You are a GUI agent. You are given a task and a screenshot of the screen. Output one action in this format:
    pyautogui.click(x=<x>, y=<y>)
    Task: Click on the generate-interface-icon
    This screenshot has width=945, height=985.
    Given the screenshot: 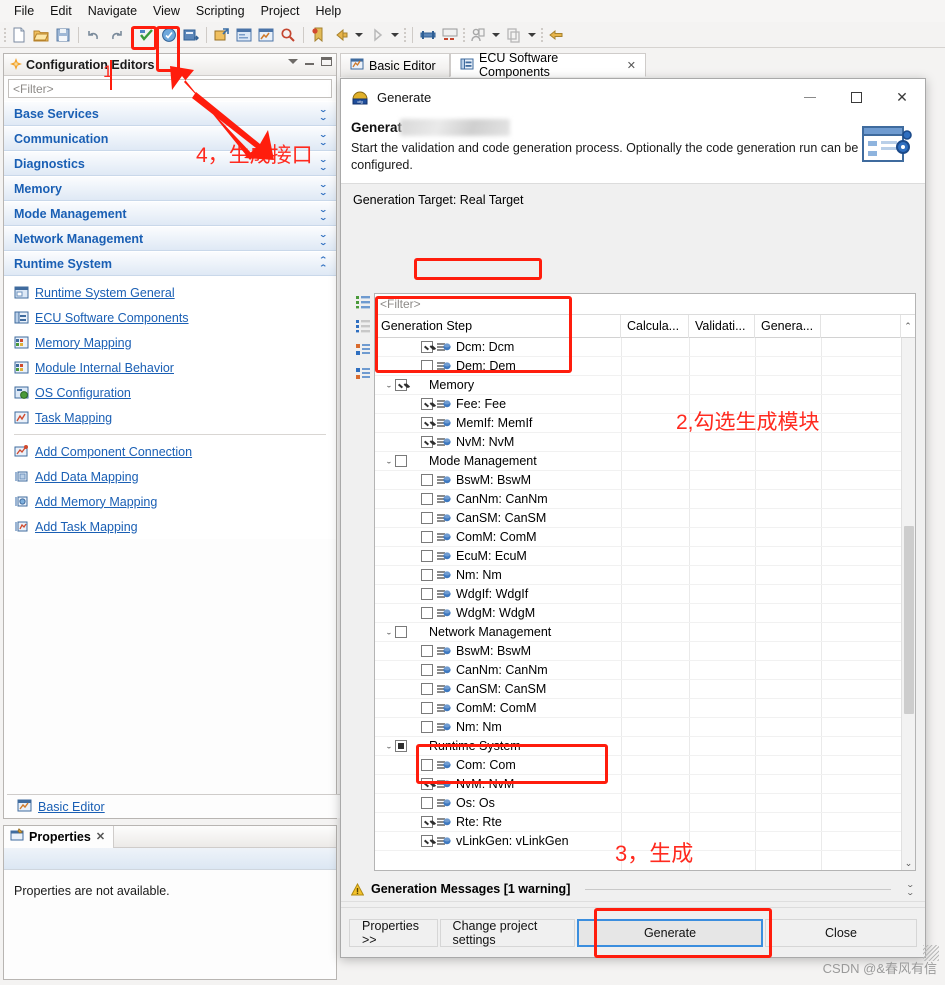 What is the action you would take?
    pyautogui.click(x=191, y=35)
    